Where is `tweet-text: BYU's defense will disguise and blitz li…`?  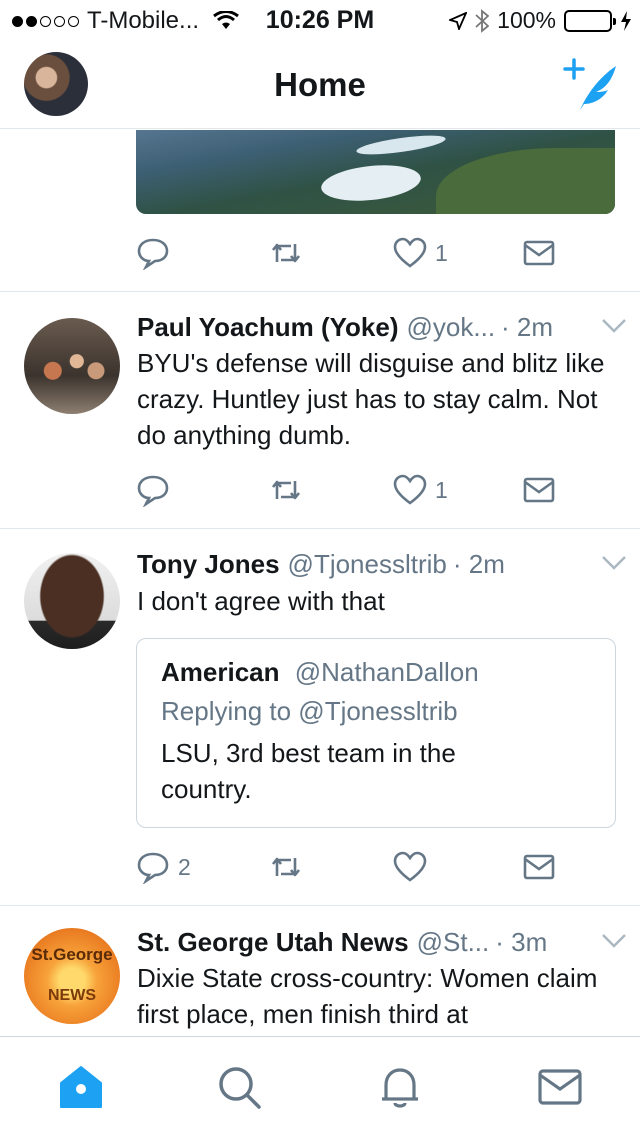 tweet-text: BYU's defense will disguise and blitz li… is located at coordinates (371, 399).